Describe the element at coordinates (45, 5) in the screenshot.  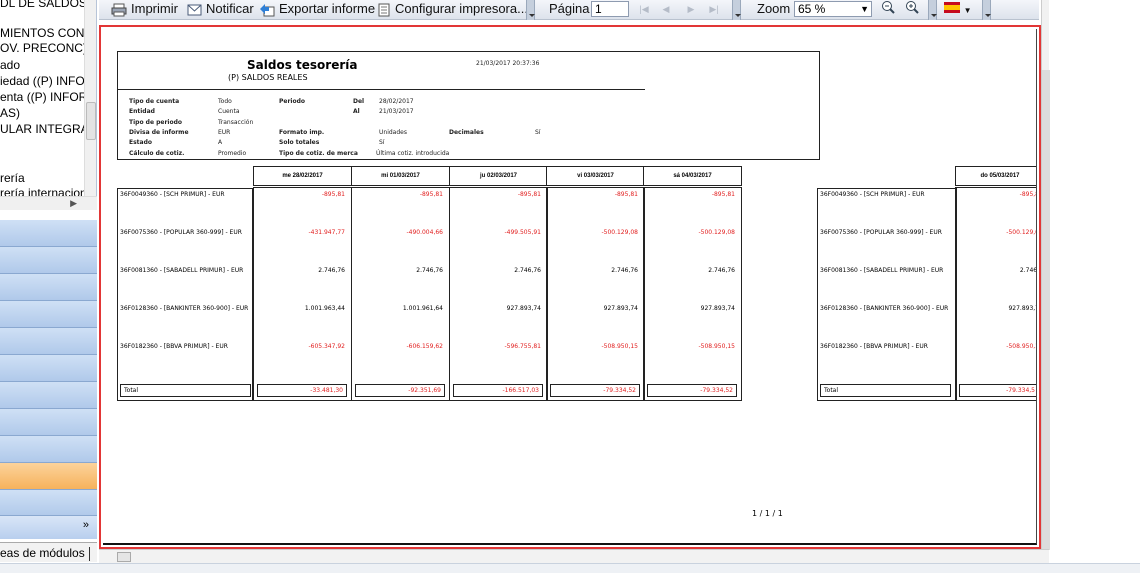
I see `tree-item: DL DE SALDOS)` at that location.